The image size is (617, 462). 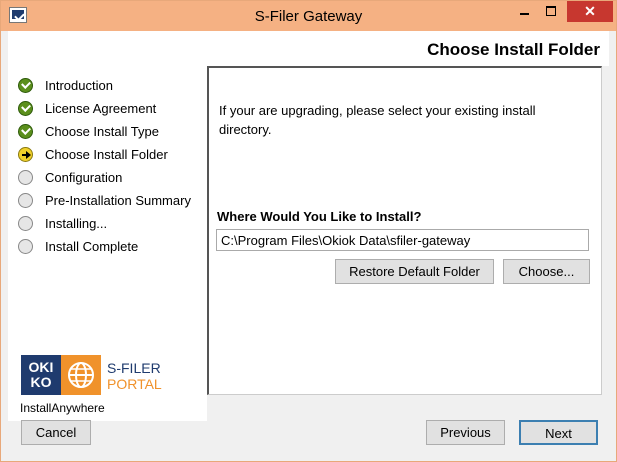 What do you see at coordinates (79, 85) in the screenshot?
I see `step-label: Introduction` at bounding box center [79, 85].